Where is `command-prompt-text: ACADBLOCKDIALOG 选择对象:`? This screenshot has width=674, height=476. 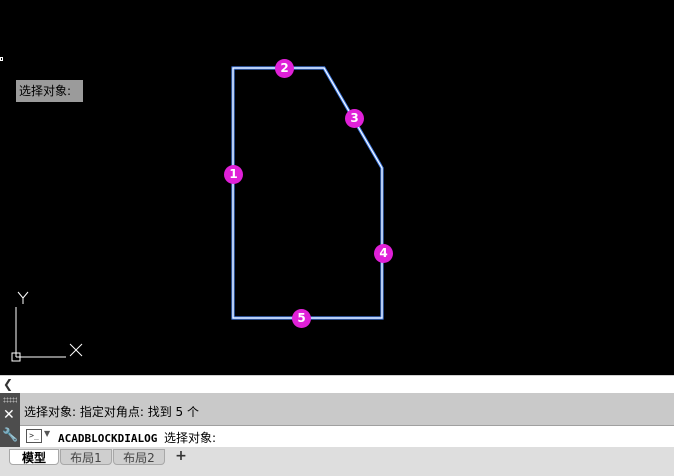
command-prompt-text: ACADBLOCKDIALOG 选择对象: is located at coordinates (137, 437).